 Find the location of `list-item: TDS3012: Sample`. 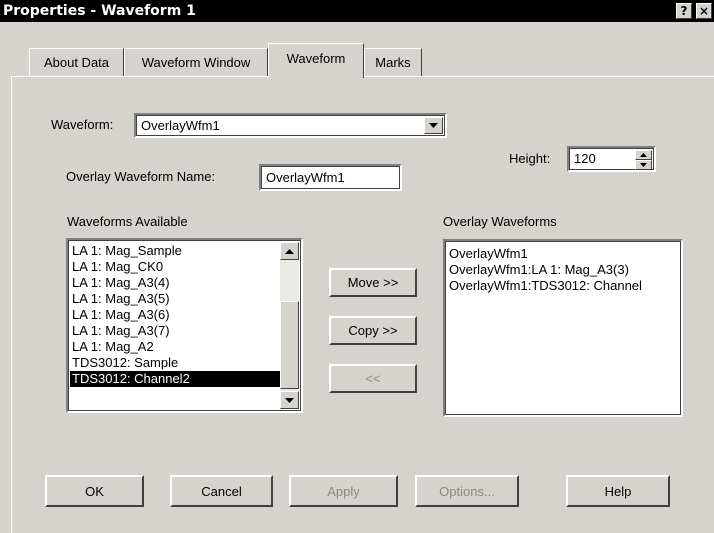

list-item: TDS3012: Sample is located at coordinates (125, 363).